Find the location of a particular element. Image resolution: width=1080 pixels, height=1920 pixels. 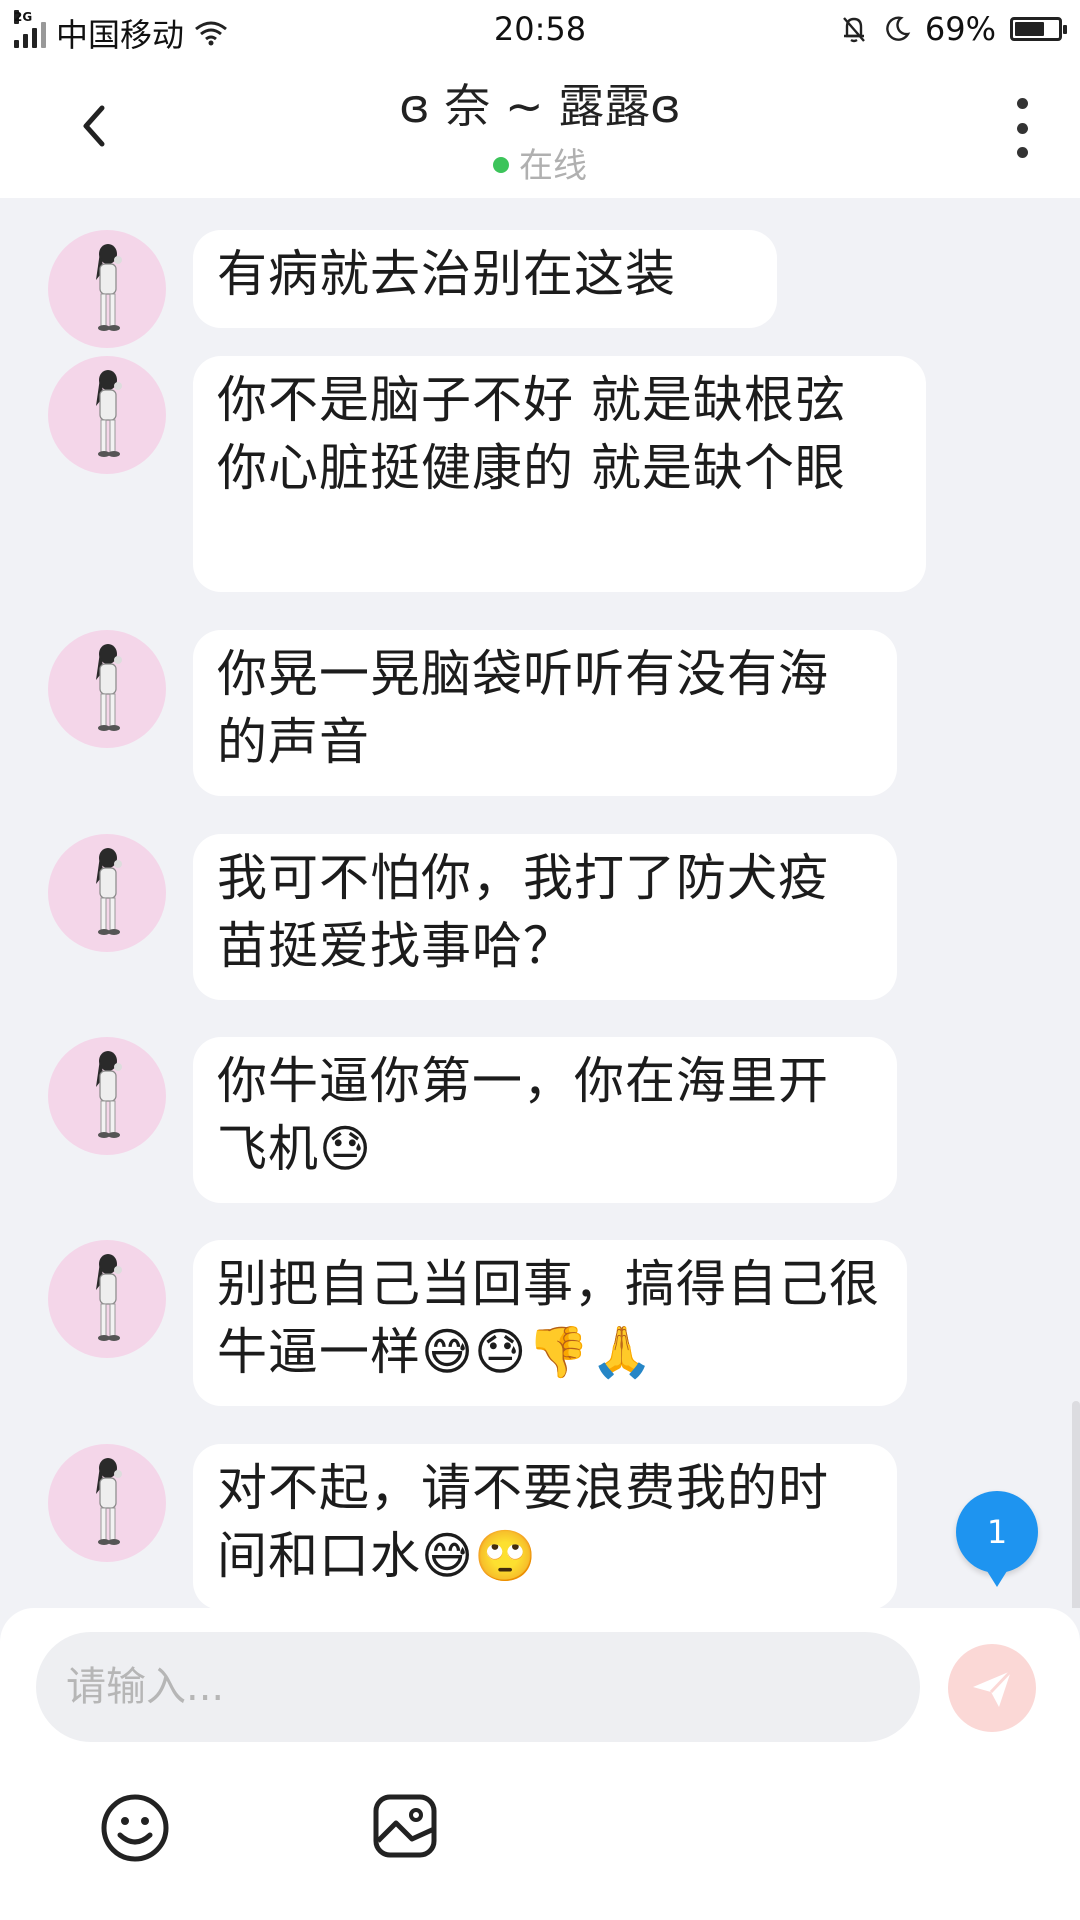

message-bubble: 有病就去治别在这装 is located at coordinates (485, 279).